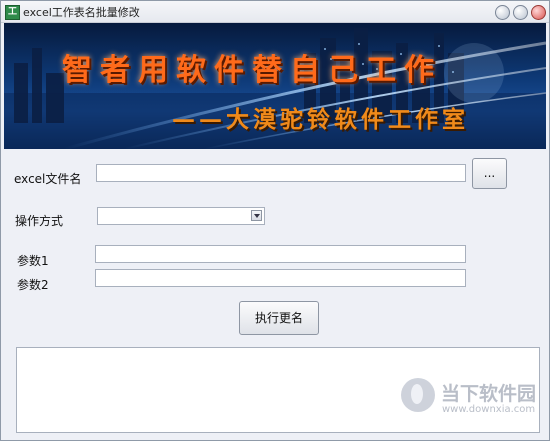 The image size is (550, 441). Describe the element at coordinates (181, 216) in the screenshot. I see `operation-mode-select` at that location.